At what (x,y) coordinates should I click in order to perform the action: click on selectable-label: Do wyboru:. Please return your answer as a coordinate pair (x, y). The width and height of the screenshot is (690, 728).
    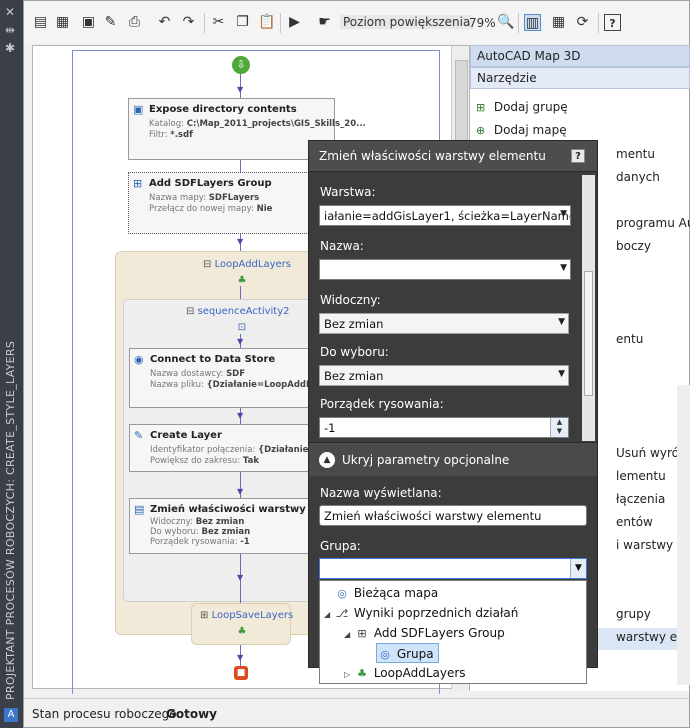
    Looking at the image, I should click on (354, 352).